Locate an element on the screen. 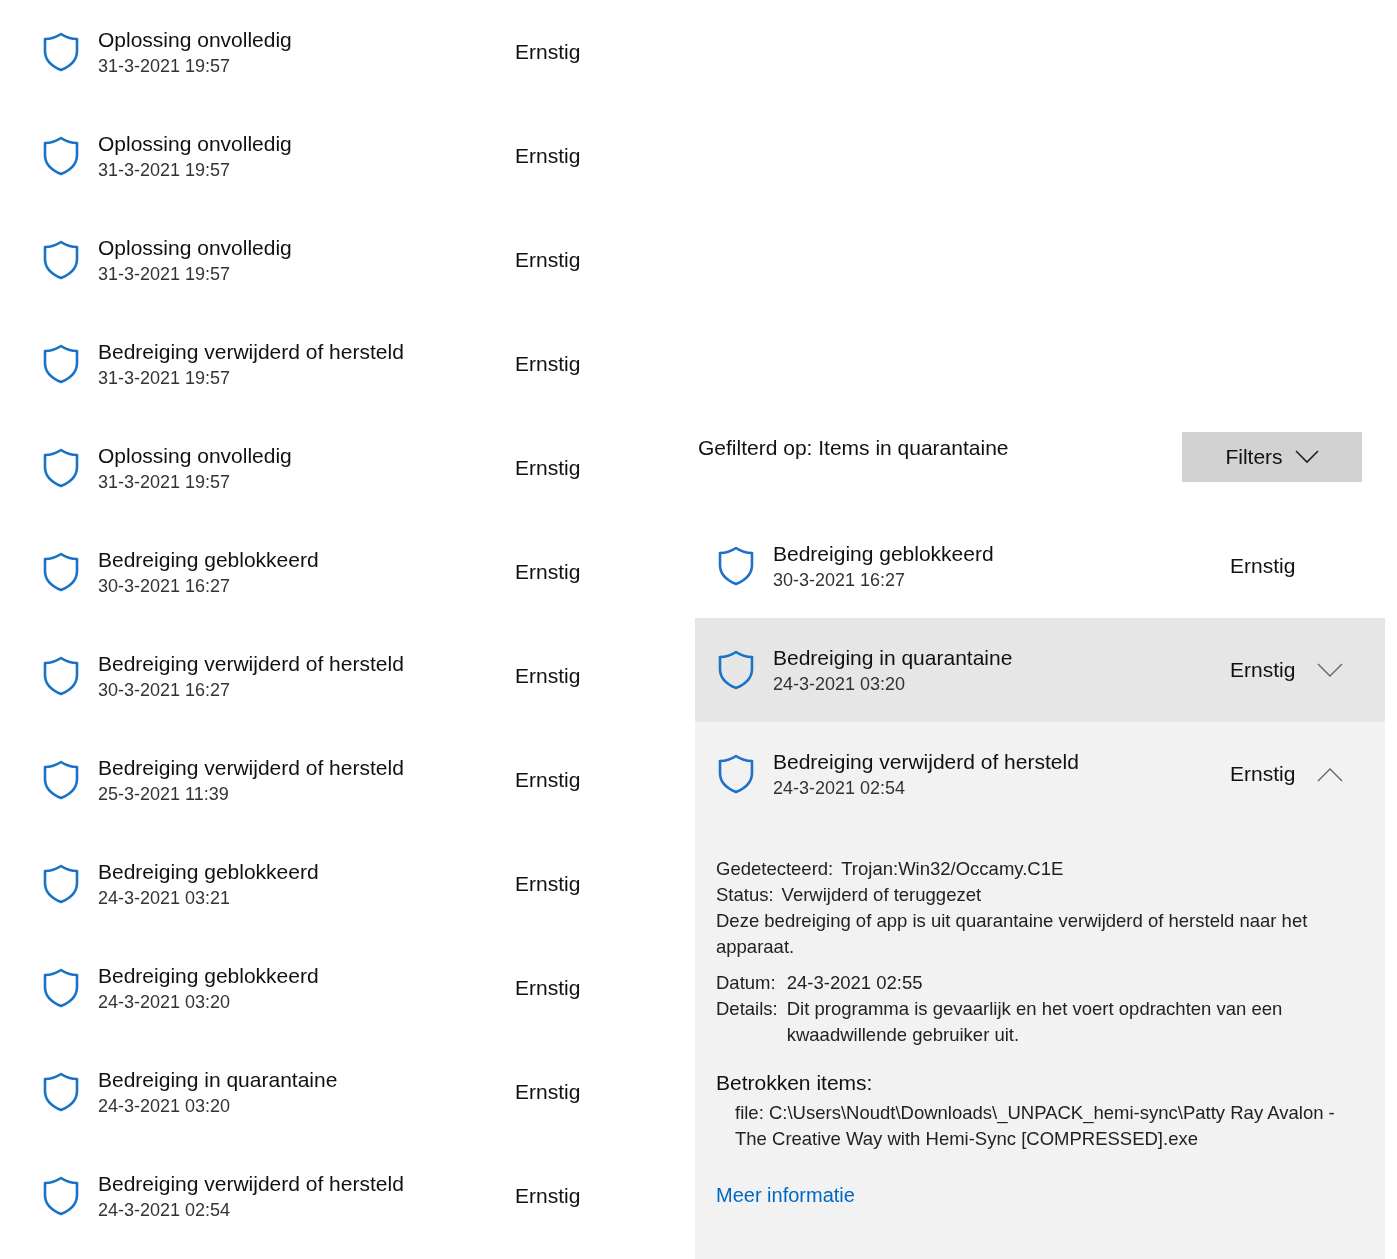 The height and width of the screenshot is (1259, 1397). field-label: Status: is located at coordinates (745, 894).